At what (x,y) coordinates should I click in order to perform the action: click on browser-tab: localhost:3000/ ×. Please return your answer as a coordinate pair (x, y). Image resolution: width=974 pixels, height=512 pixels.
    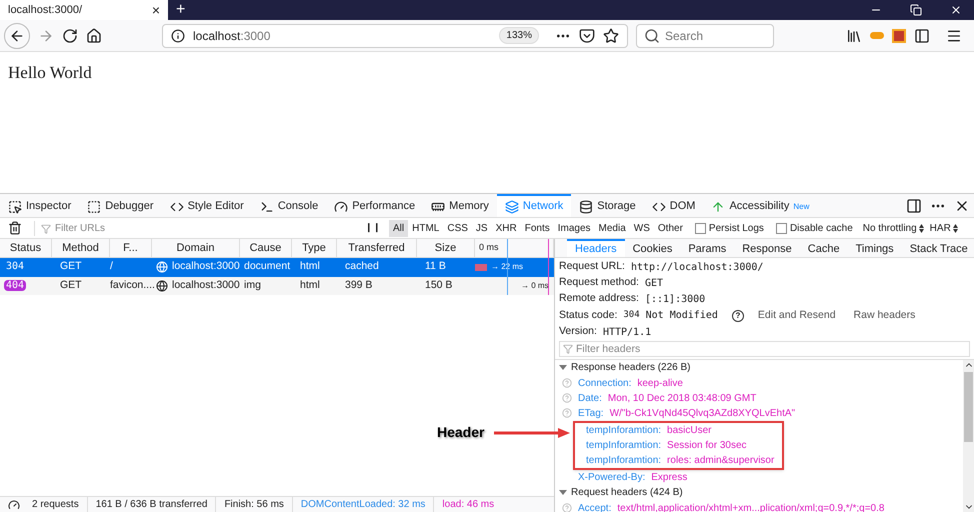
    Looking at the image, I should click on (84, 10).